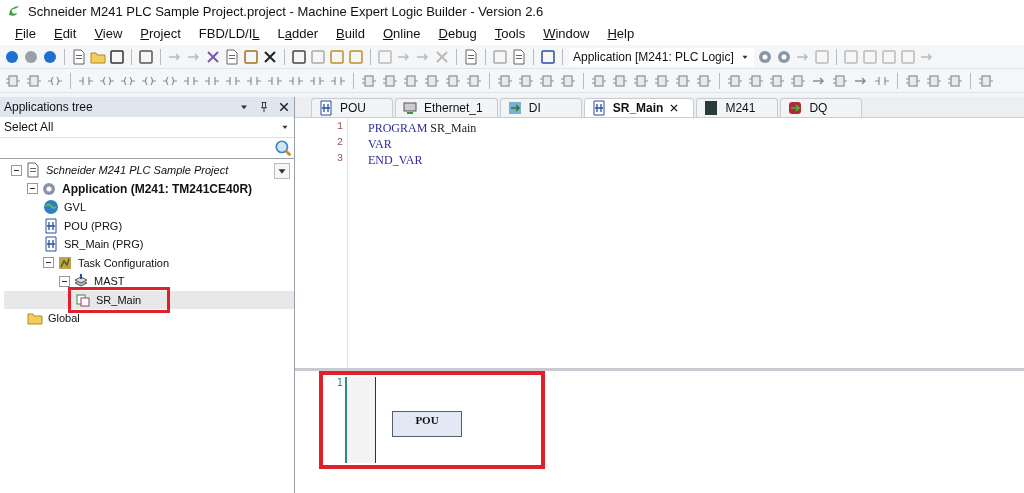 Image resolution: width=1024 pixels, height=493 pixels. I want to click on new-file-icon, so click(79, 56).